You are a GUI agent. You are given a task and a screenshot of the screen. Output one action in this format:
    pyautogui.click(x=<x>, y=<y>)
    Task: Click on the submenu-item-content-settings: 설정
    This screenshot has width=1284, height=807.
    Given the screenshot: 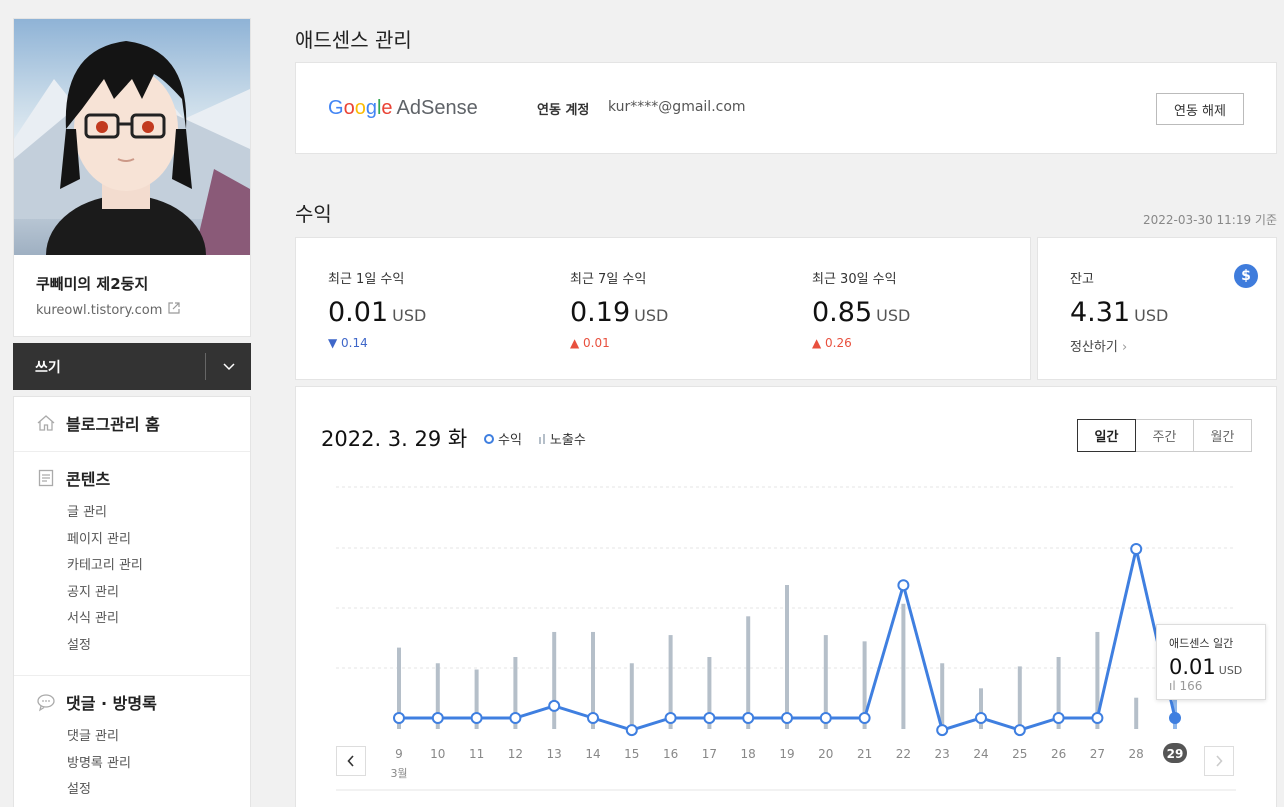 What is the action you would take?
    pyautogui.click(x=147, y=646)
    